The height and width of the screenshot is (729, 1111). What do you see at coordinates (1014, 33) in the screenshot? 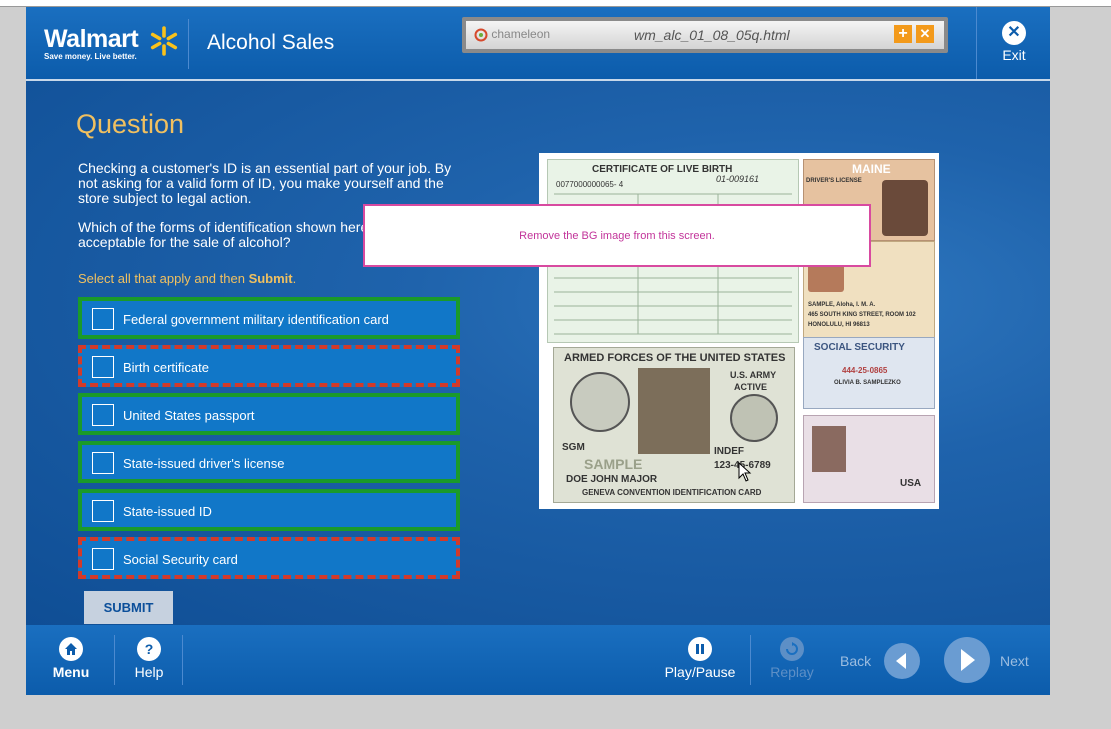
I see `close-icon: ✕` at bounding box center [1014, 33].